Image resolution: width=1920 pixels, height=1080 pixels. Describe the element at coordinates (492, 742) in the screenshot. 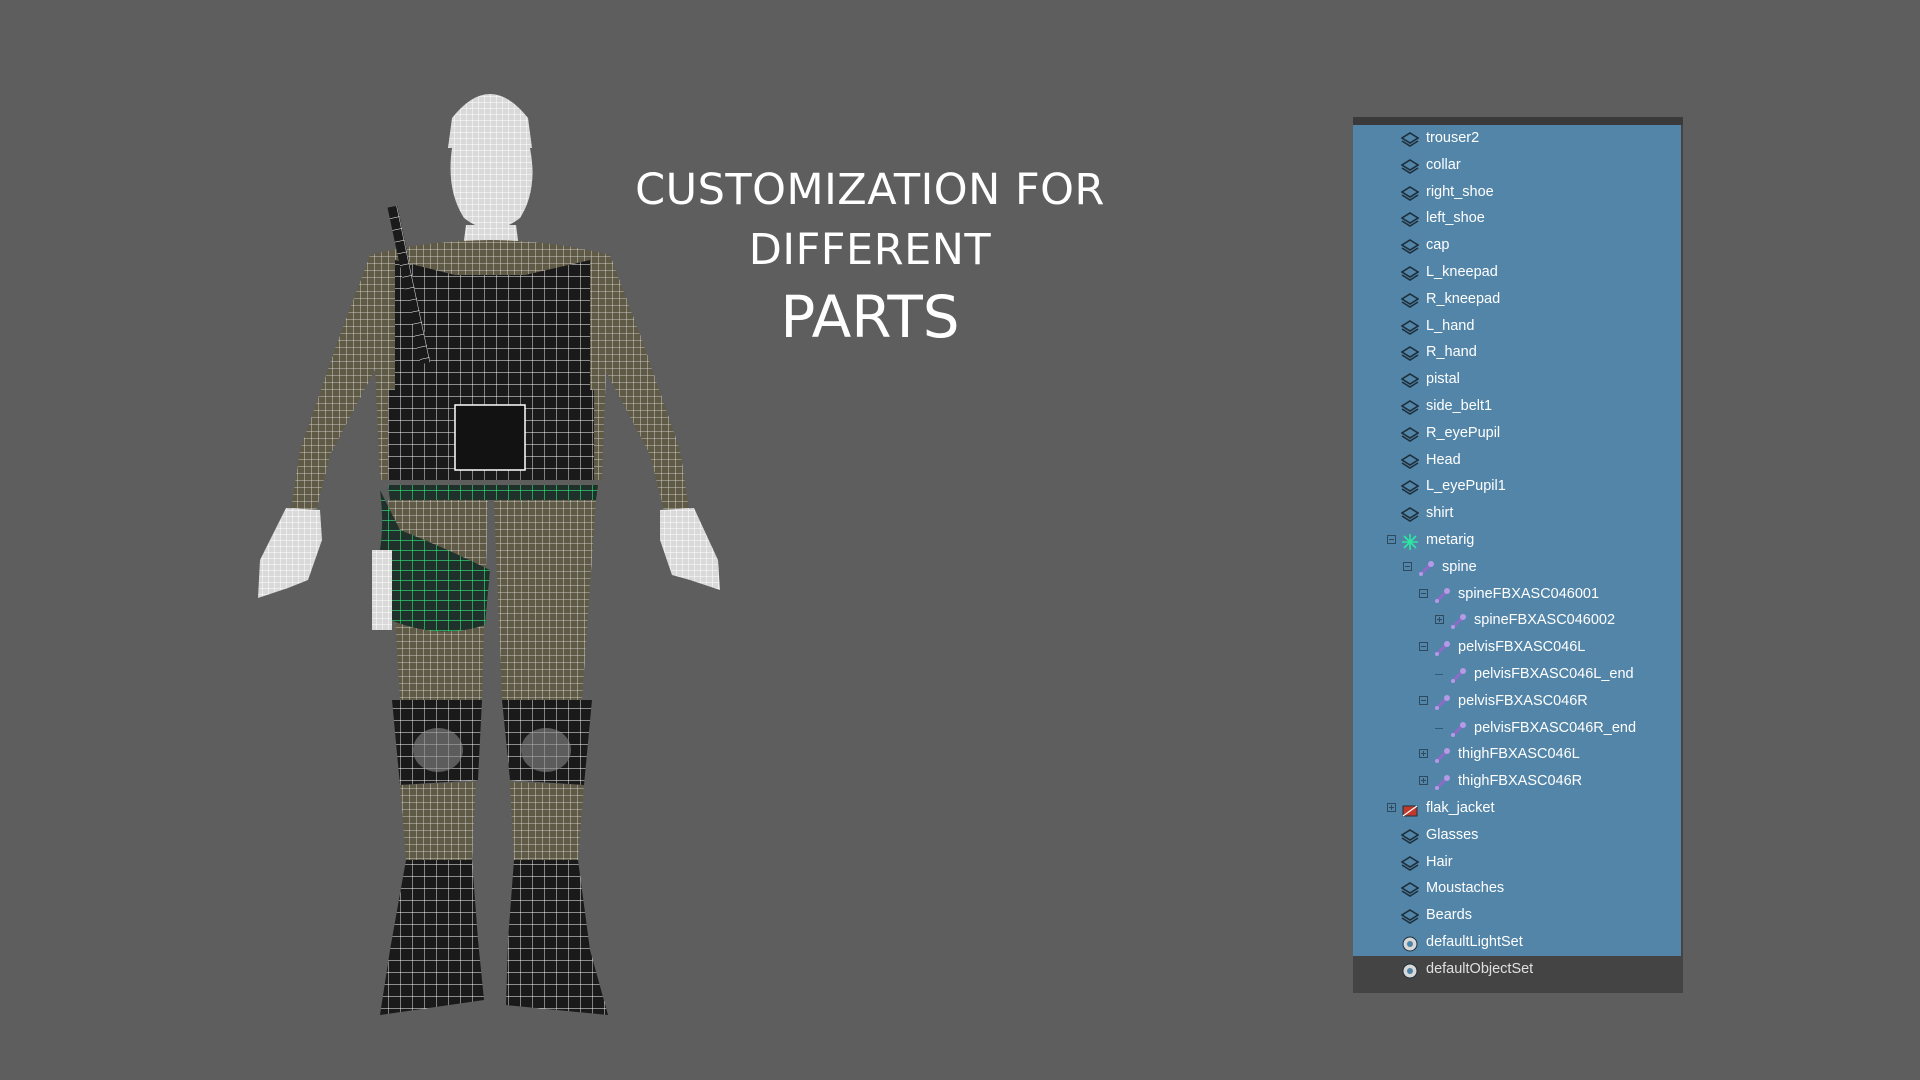

I see `kneepad-mesh` at that location.